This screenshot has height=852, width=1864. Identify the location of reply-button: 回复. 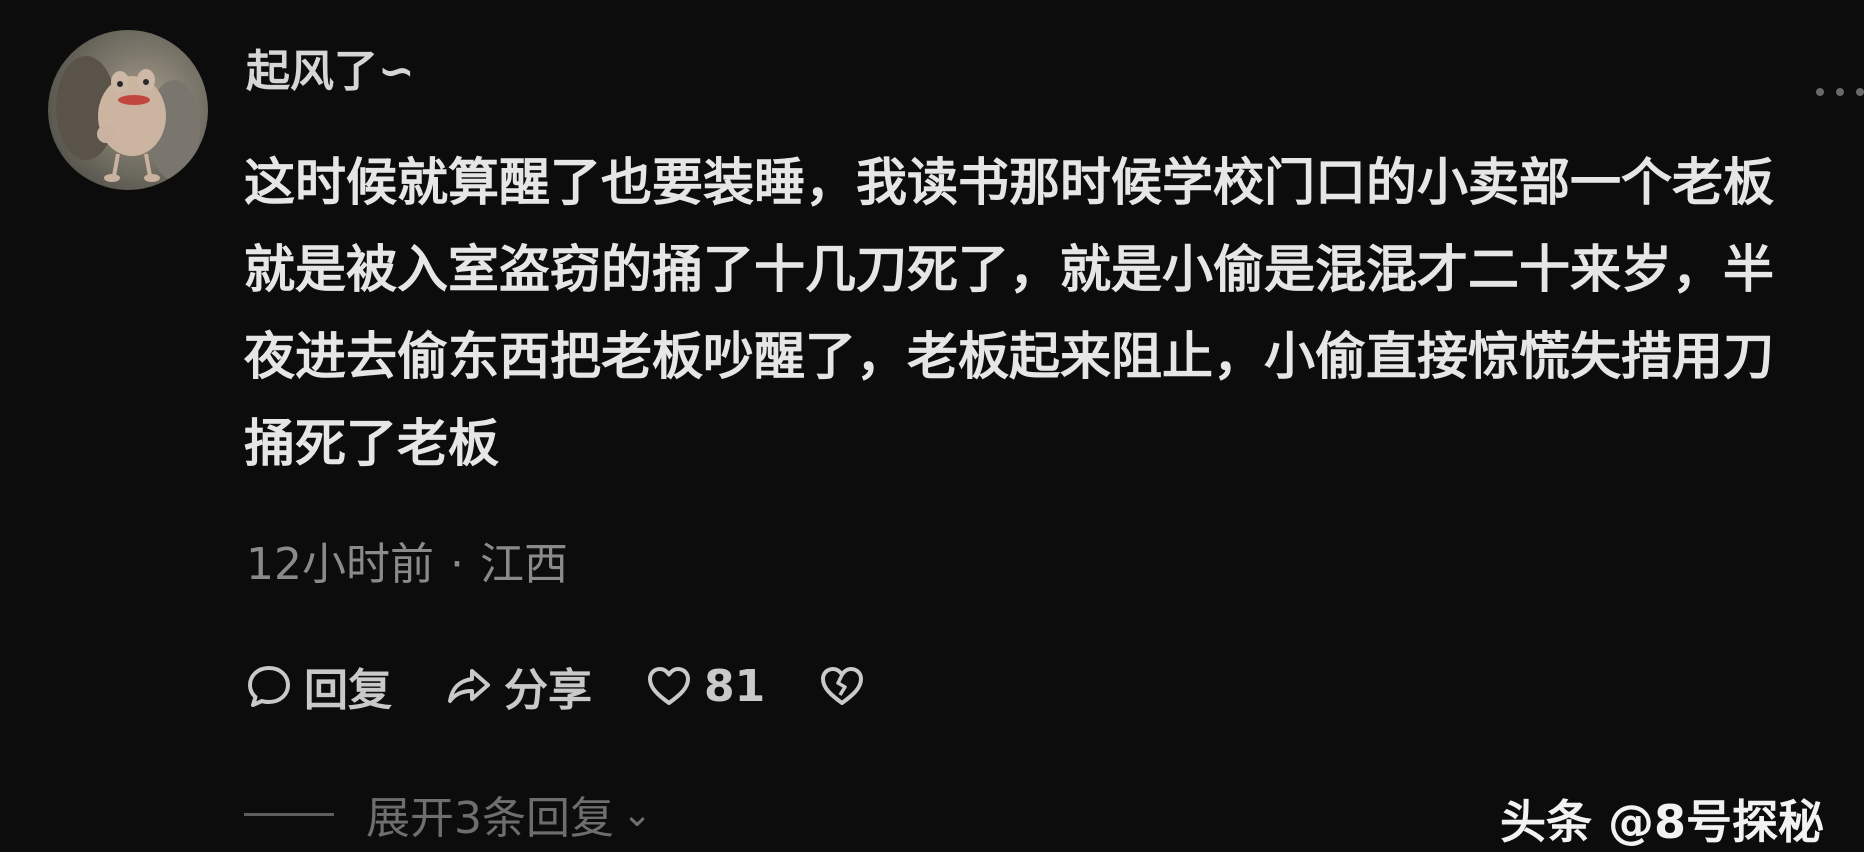
(318, 686).